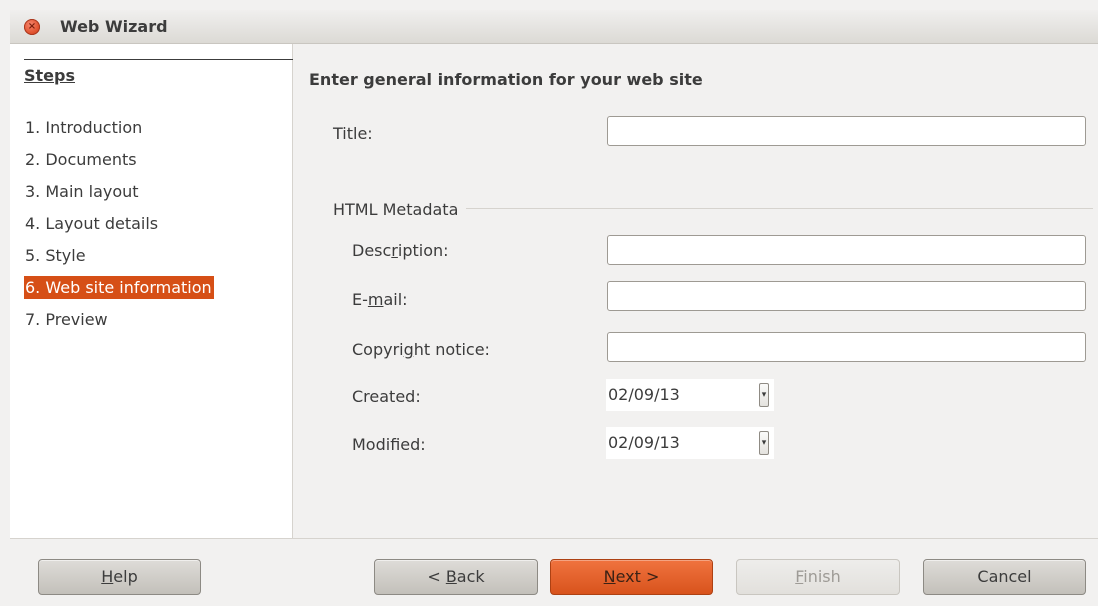 The image size is (1098, 606). I want to click on help-button: Help, so click(119, 577).